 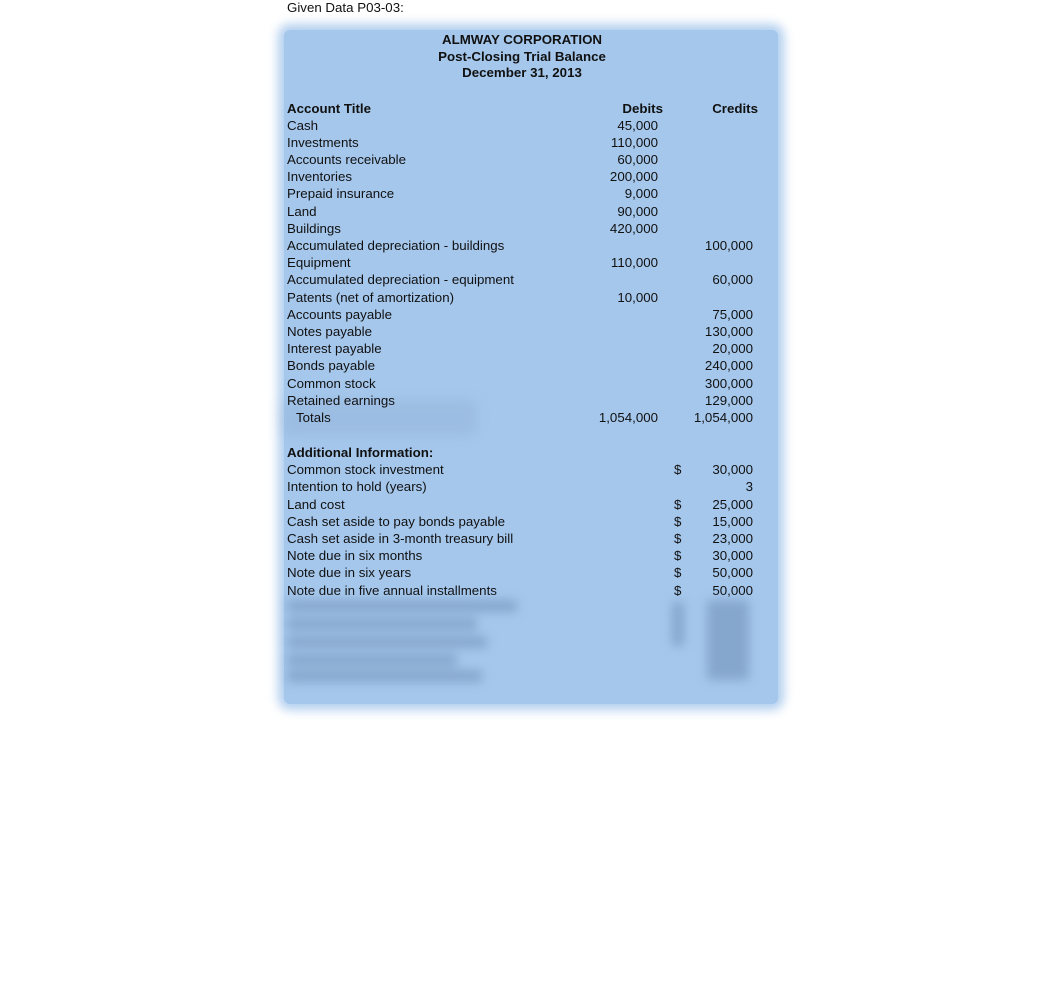 I want to click on account-title: Bonds payable, so click(x=331, y=366).